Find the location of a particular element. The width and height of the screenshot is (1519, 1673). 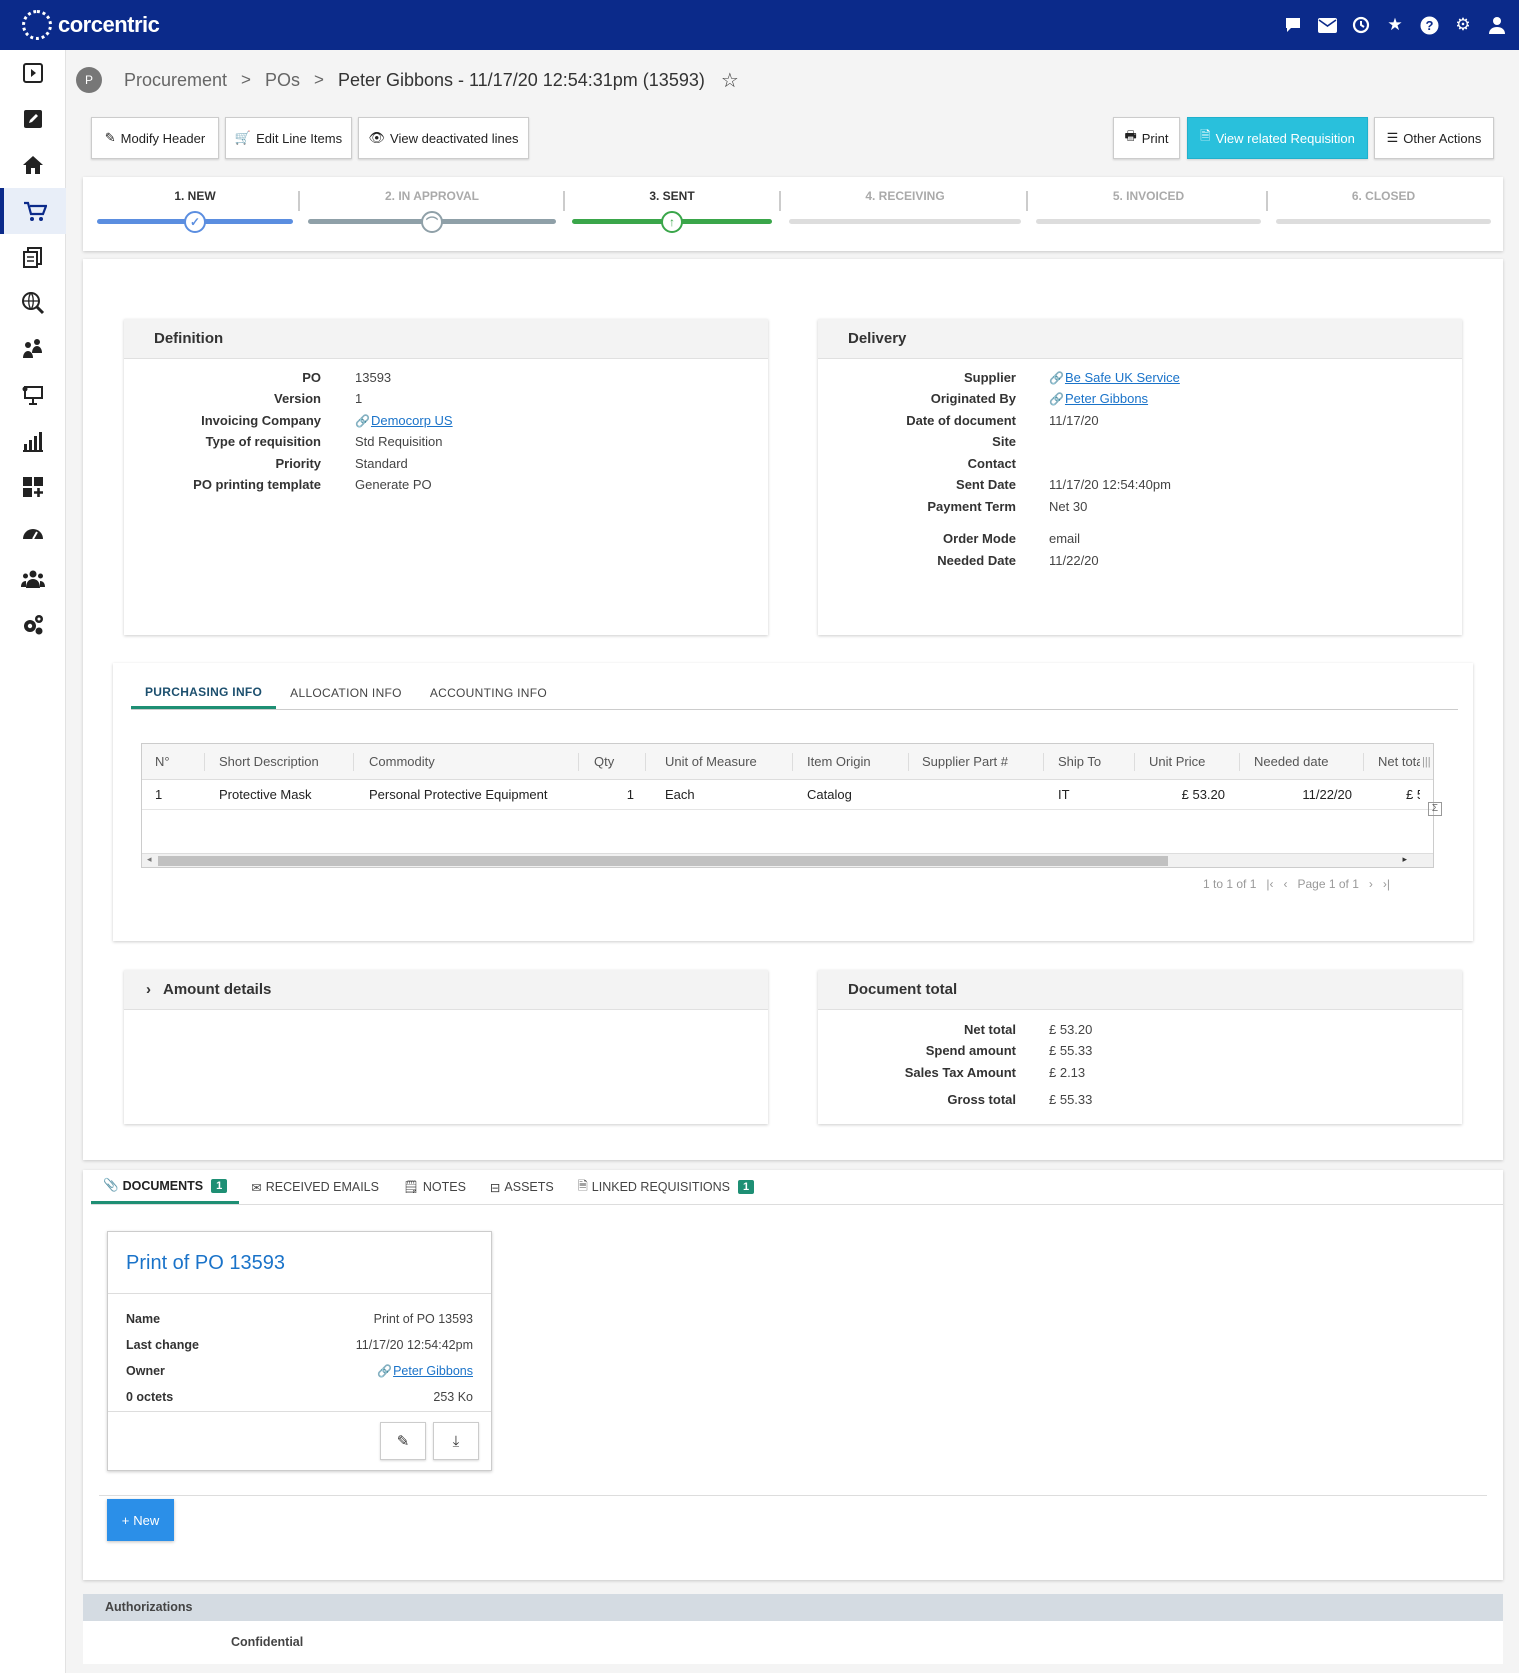

print-button: 🖶 Print is located at coordinates (1146, 138).